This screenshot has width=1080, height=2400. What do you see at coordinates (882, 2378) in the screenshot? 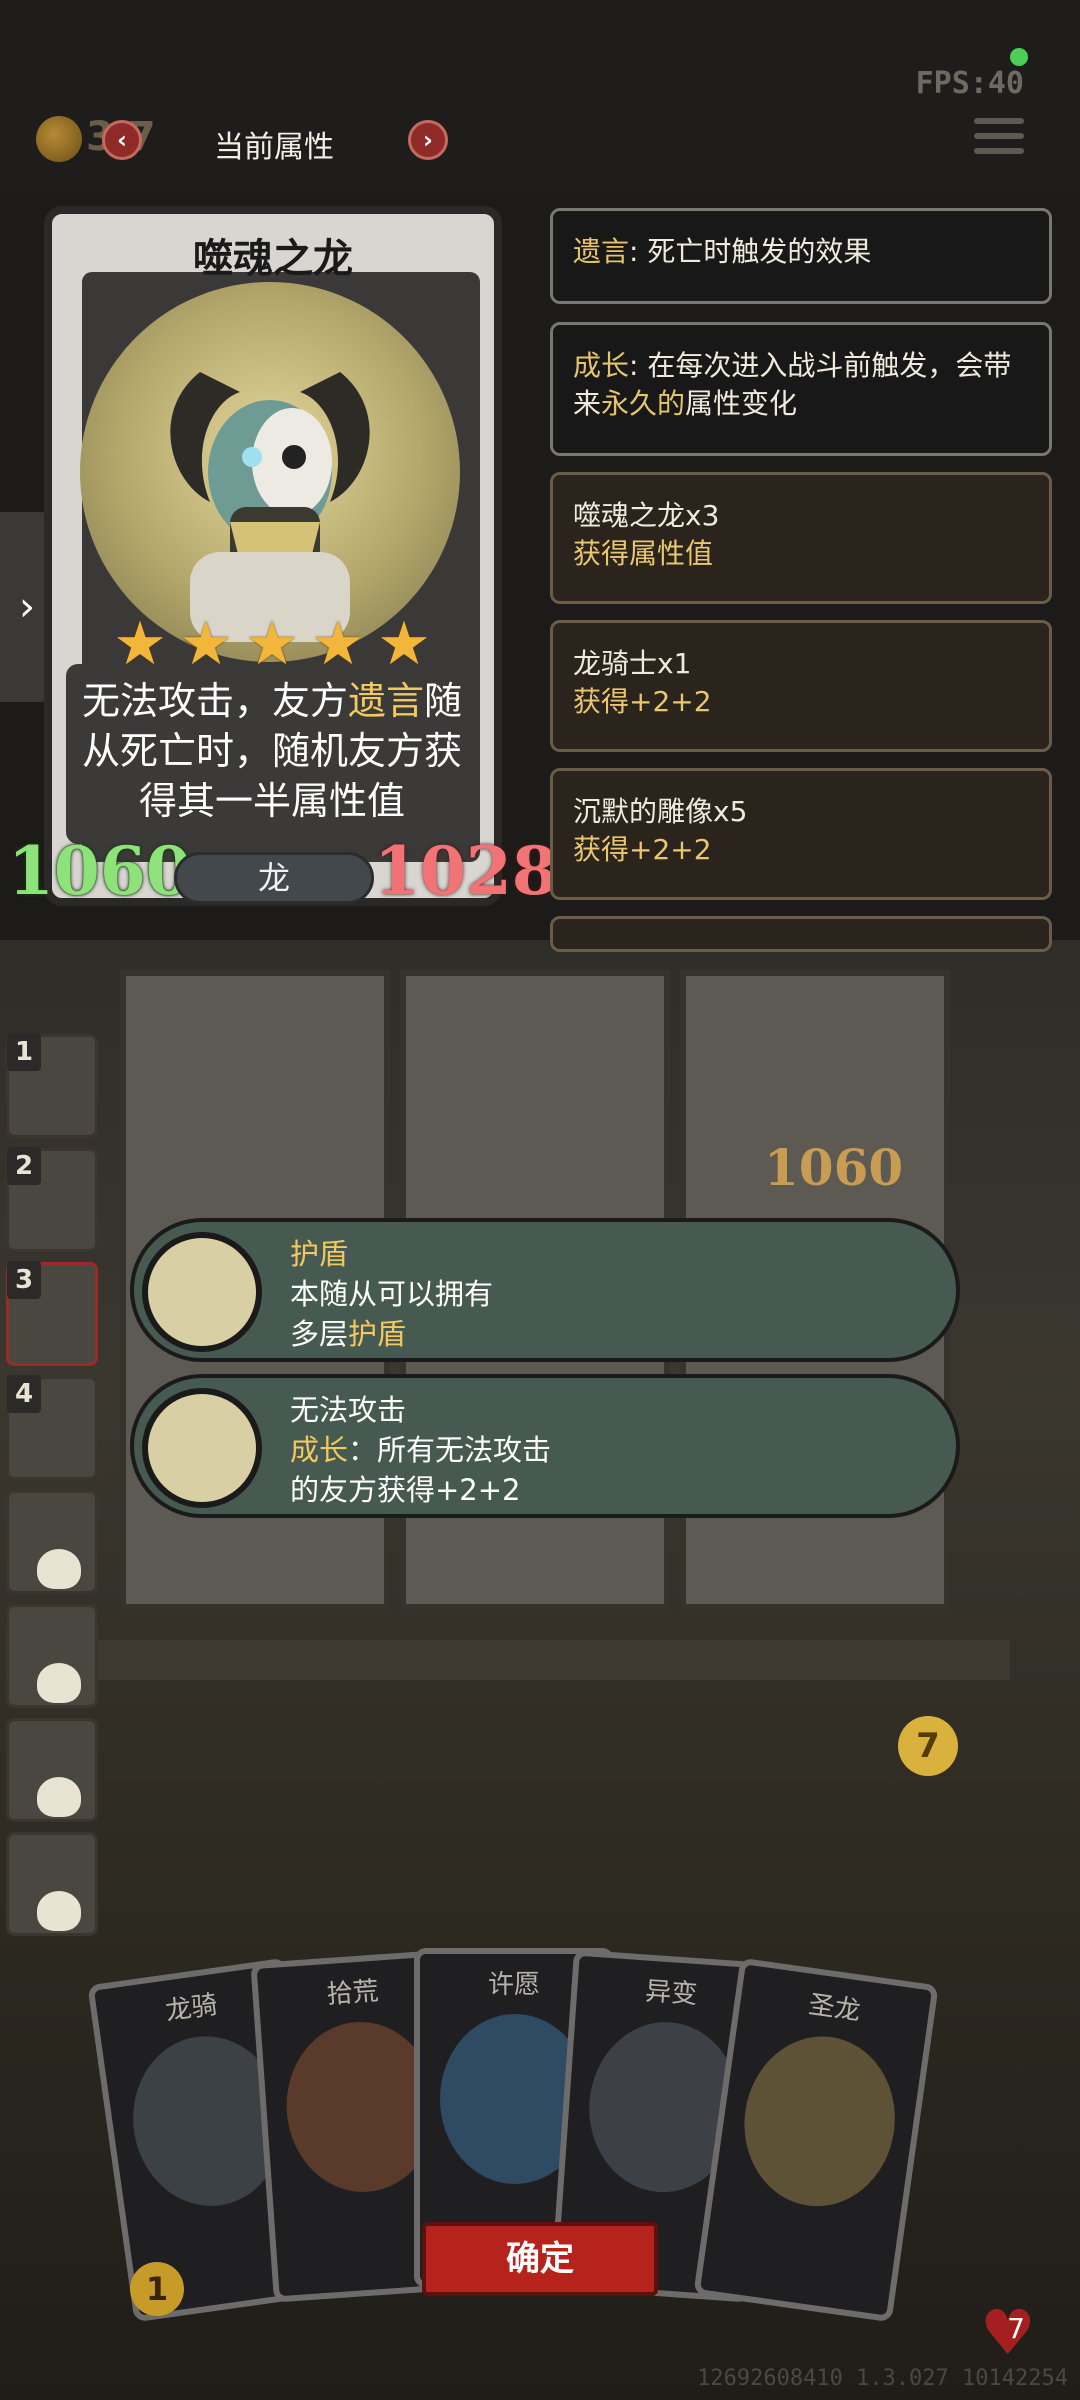
I see `build-id: 12692608410 1.3.027 10142254` at bounding box center [882, 2378].